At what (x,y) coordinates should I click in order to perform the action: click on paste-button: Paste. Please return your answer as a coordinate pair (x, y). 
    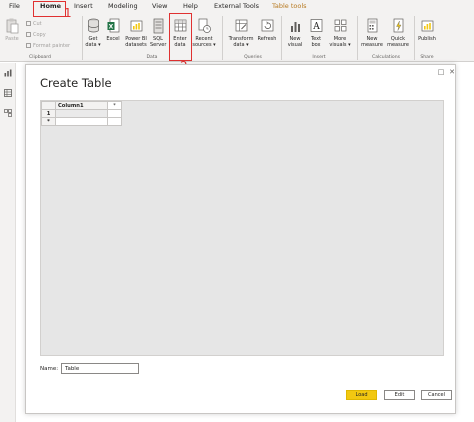
    Looking at the image, I should click on (12, 30).